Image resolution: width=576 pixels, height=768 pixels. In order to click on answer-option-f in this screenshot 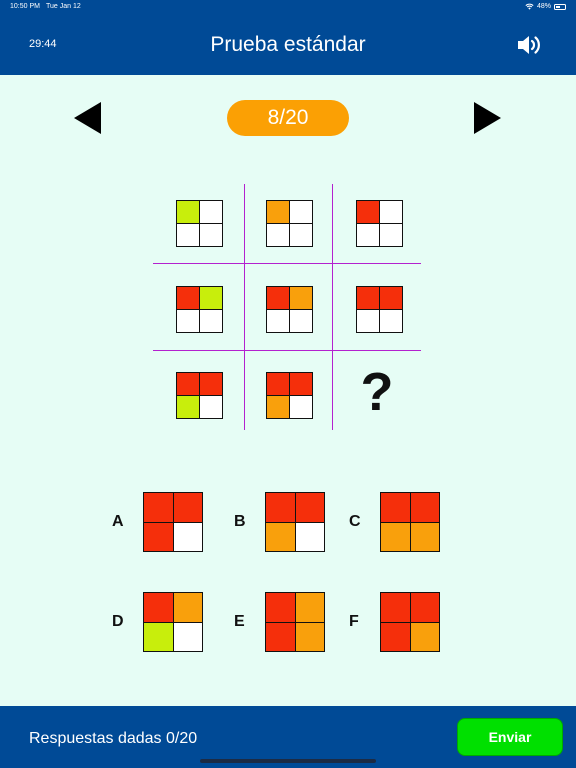, I will do `click(410, 622)`.